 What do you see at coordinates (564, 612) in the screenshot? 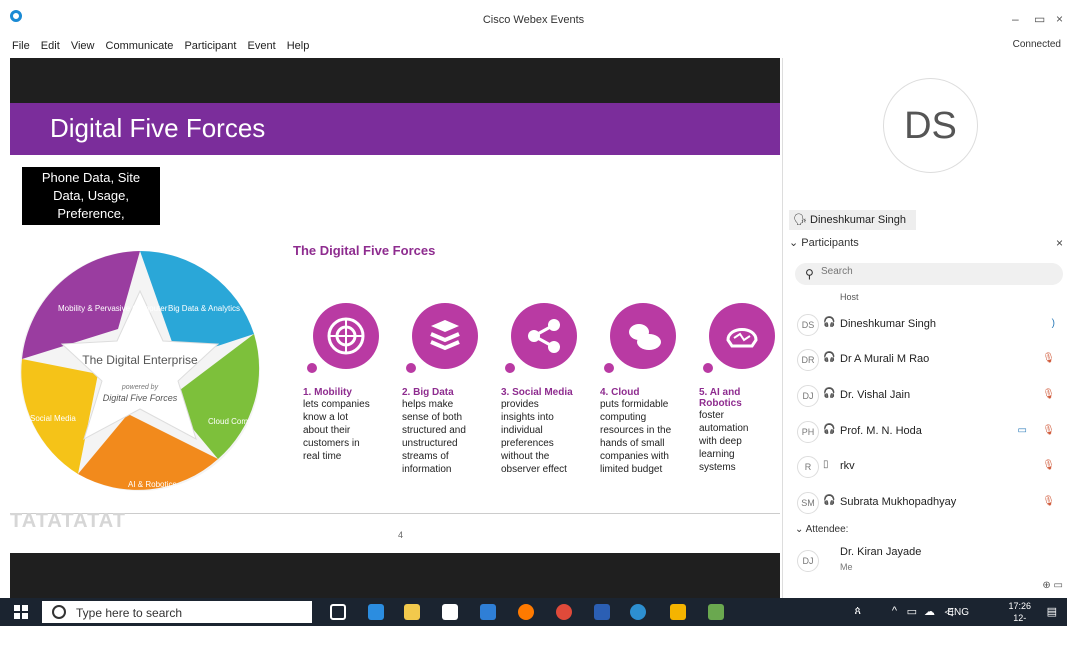
I see `chrome-icon` at bounding box center [564, 612].